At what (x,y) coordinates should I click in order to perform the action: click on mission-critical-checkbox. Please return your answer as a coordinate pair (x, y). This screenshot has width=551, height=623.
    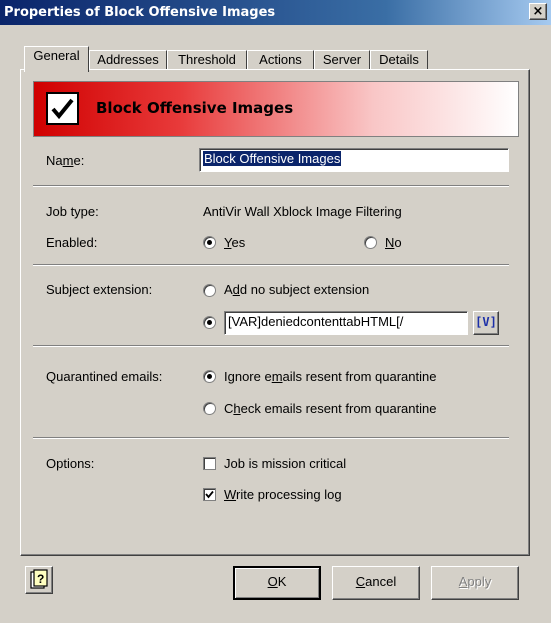
    Looking at the image, I should click on (209, 463).